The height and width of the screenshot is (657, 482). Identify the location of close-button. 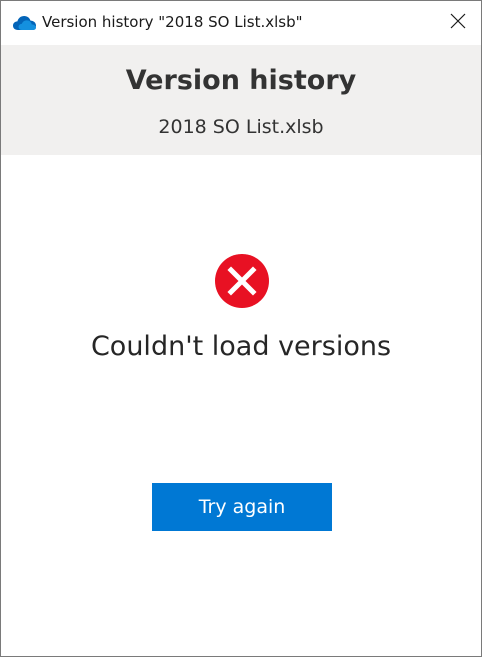
(458, 23).